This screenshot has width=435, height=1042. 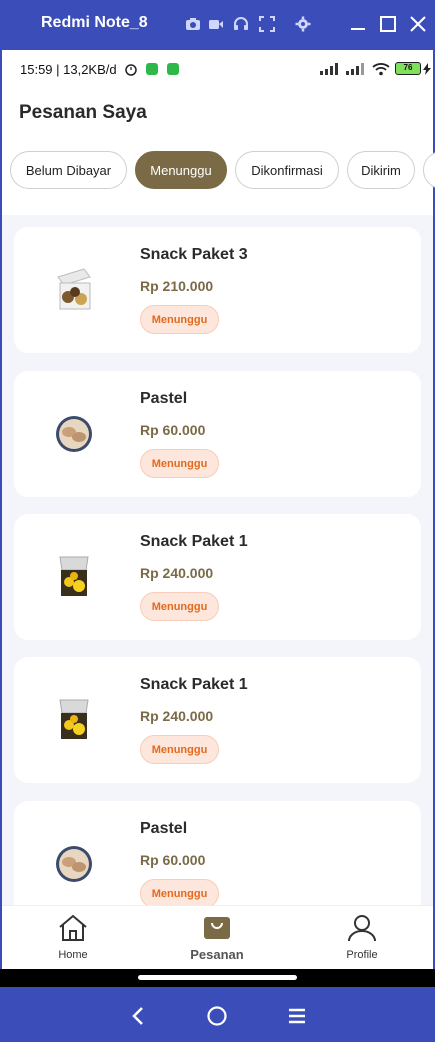 What do you see at coordinates (267, 24) in the screenshot?
I see `fullscreen-icon` at bounding box center [267, 24].